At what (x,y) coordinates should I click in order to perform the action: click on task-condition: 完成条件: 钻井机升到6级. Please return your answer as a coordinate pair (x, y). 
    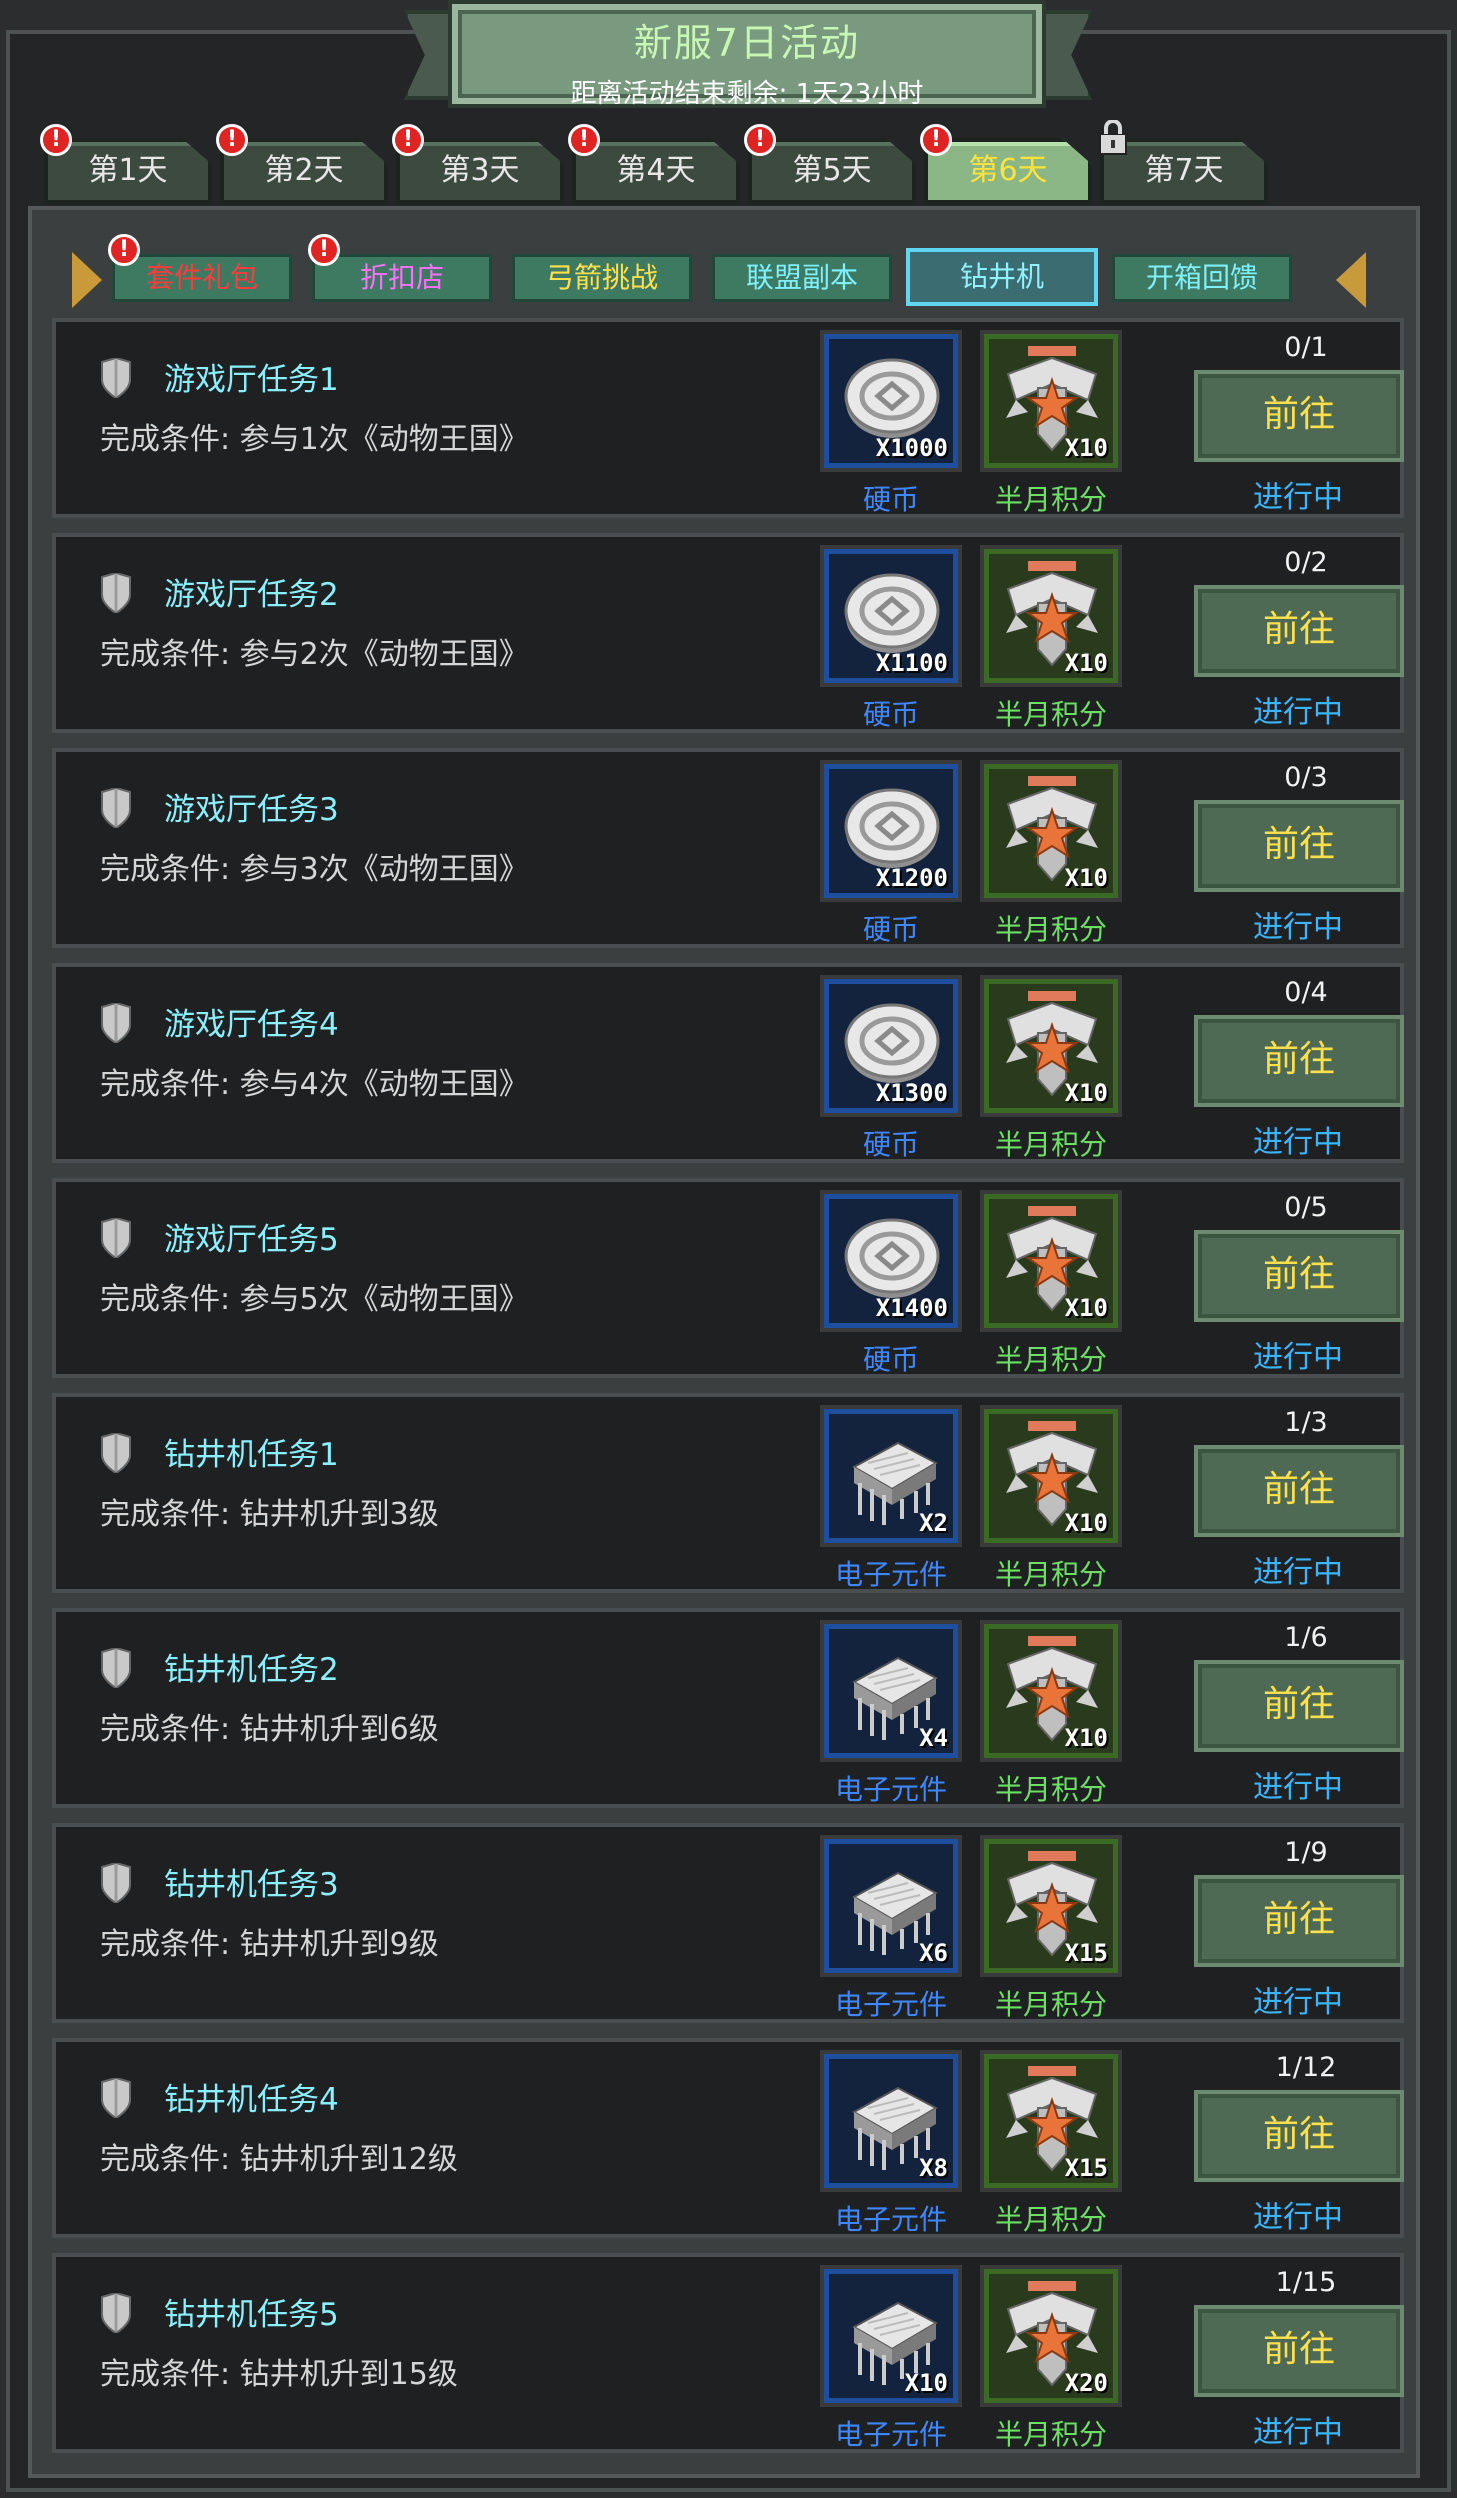
    Looking at the image, I should click on (269, 1729).